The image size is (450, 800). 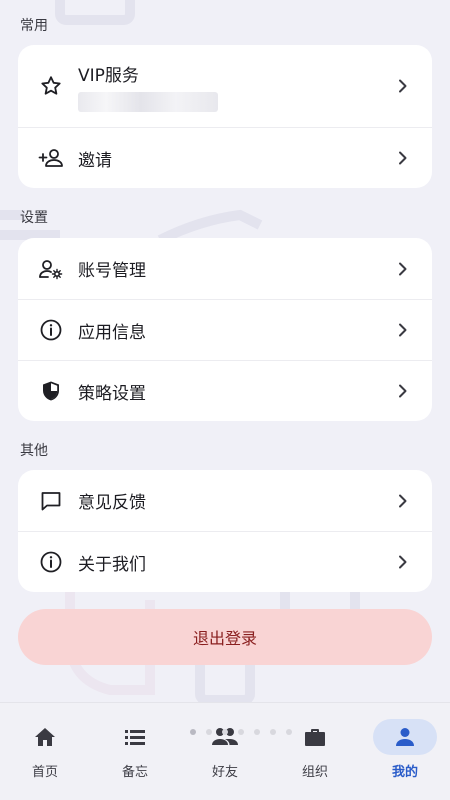 What do you see at coordinates (225, 500) in the screenshot?
I see `feedback-item: 意见反馈` at bounding box center [225, 500].